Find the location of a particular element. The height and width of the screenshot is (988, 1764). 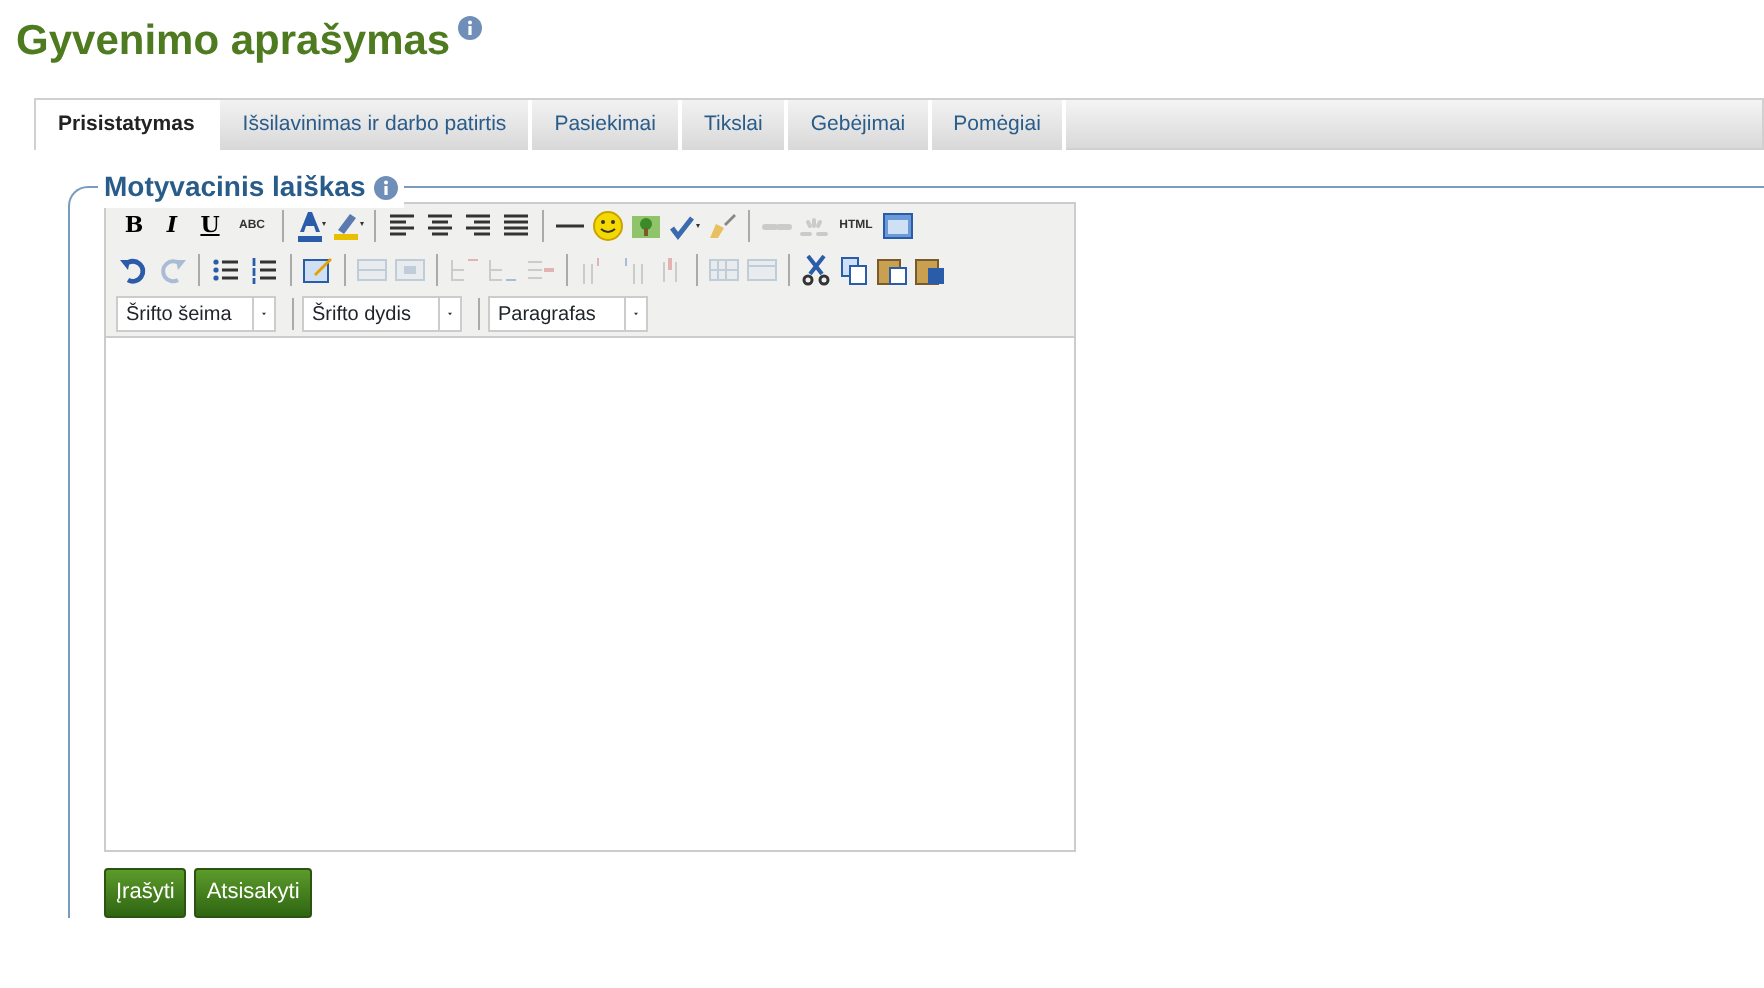

edit-icon is located at coordinates (318, 270).